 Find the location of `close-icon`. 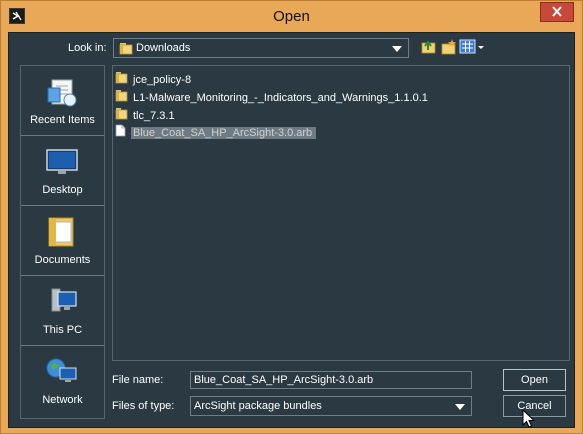

close-icon is located at coordinates (557, 11).